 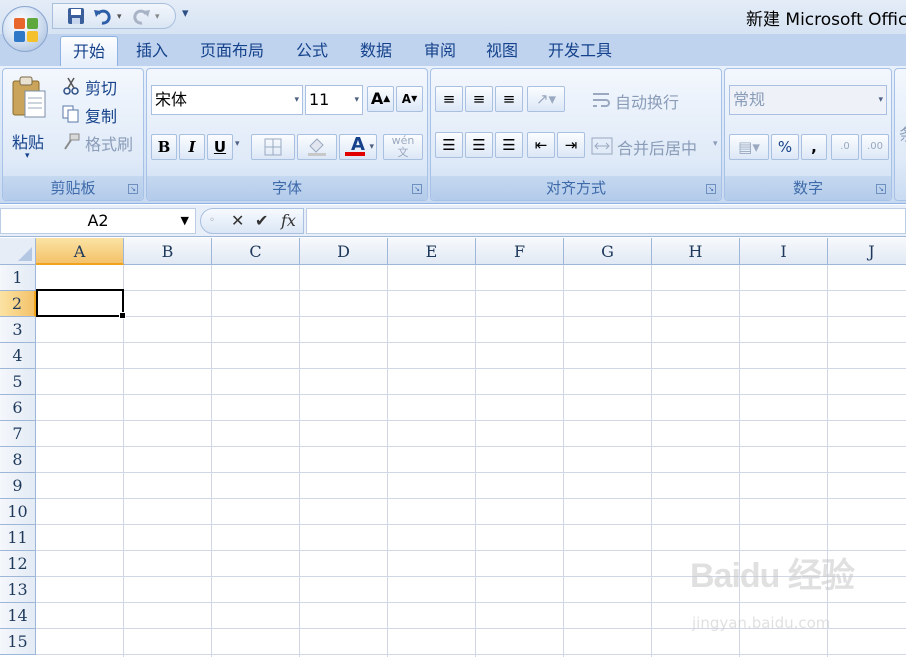 What do you see at coordinates (317, 147) in the screenshot?
I see `fill-color-button` at bounding box center [317, 147].